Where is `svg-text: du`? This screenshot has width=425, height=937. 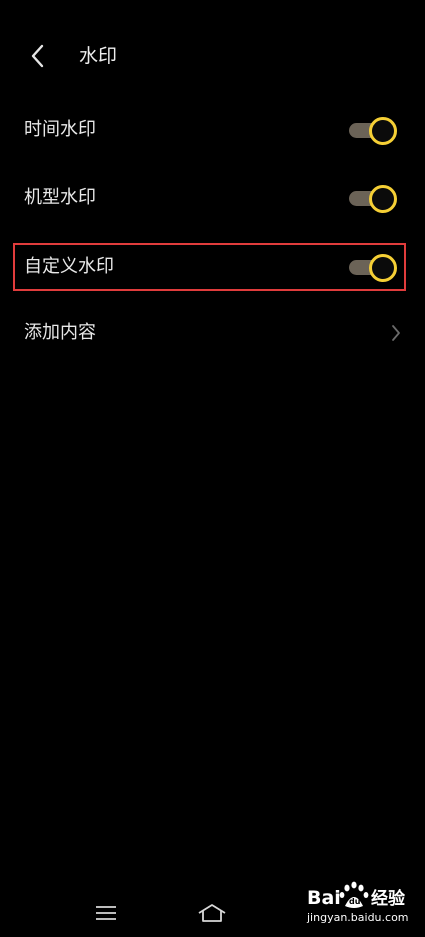 svg-text: du is located at coordinates (355, 901).